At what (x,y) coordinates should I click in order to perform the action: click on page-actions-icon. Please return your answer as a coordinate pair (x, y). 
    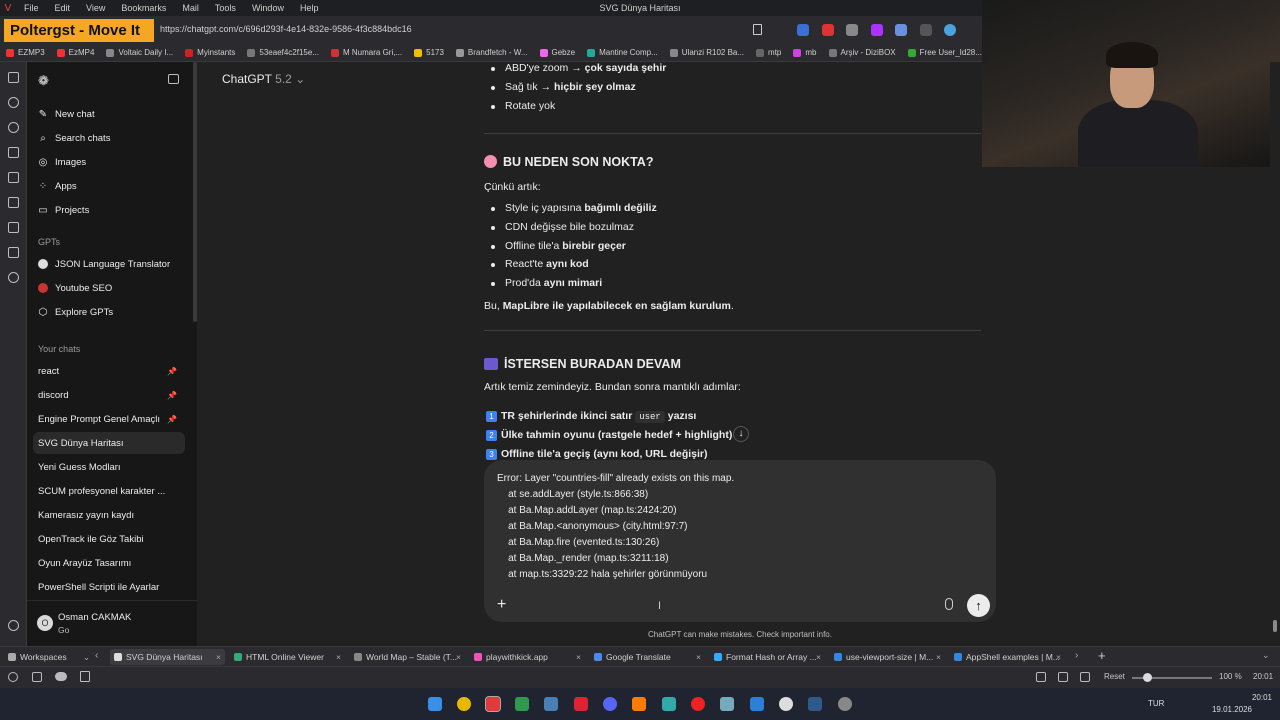
    Looking at the image, I should click on (1063, 677).